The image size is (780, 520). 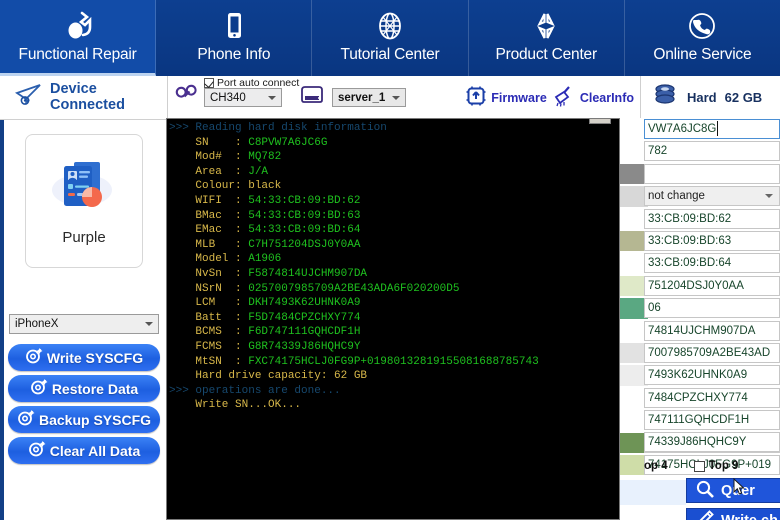 What do you see at coordinates (268, 376) in the screenshot?
I see `console-line: Hard drive capacity: 62 GB` at bounding box center [268, 376].